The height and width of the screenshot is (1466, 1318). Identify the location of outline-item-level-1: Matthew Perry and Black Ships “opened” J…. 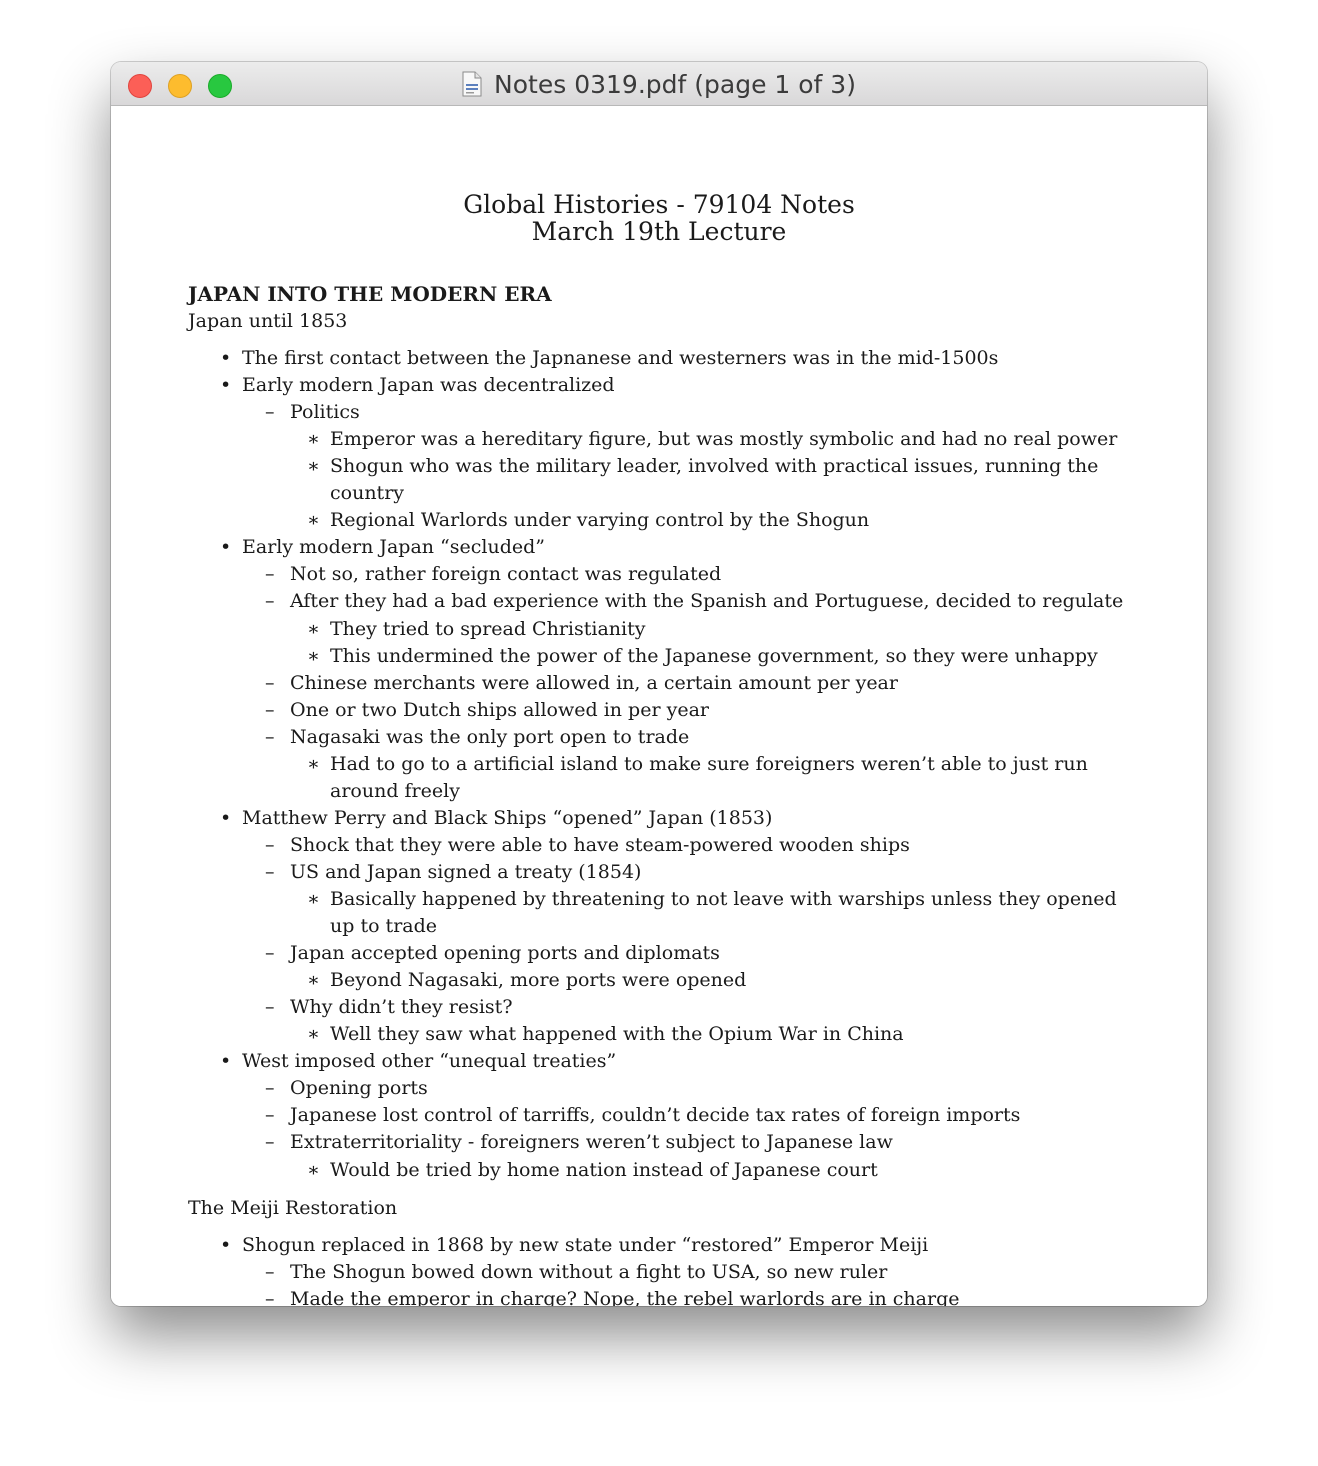
(507, 817).